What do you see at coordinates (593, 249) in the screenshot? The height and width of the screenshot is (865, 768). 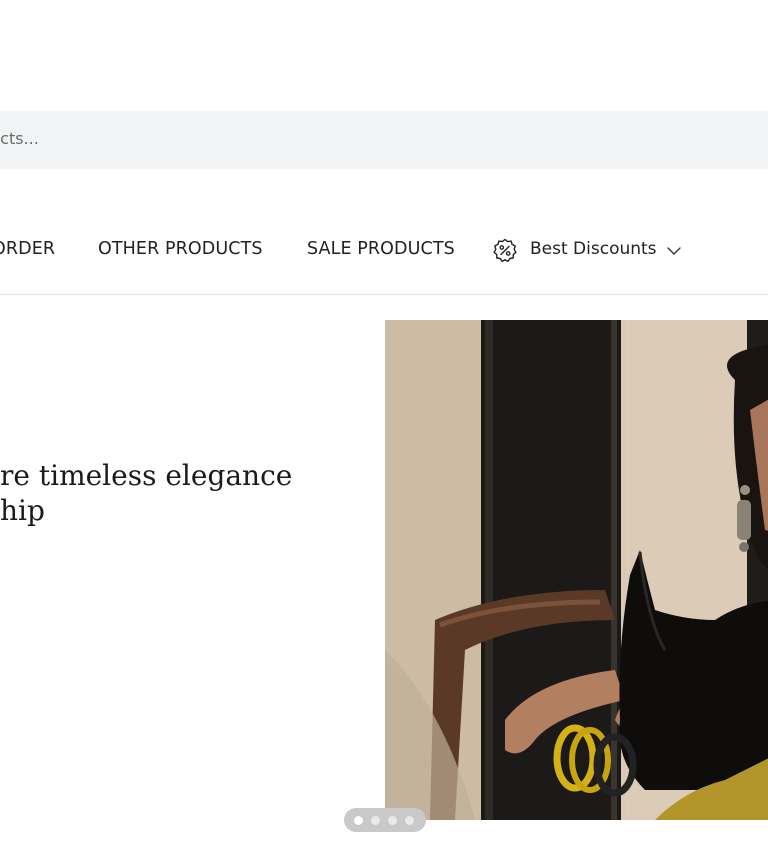 I see `best-discounts-label: Best Discounts` at bounding box center [593, 249].